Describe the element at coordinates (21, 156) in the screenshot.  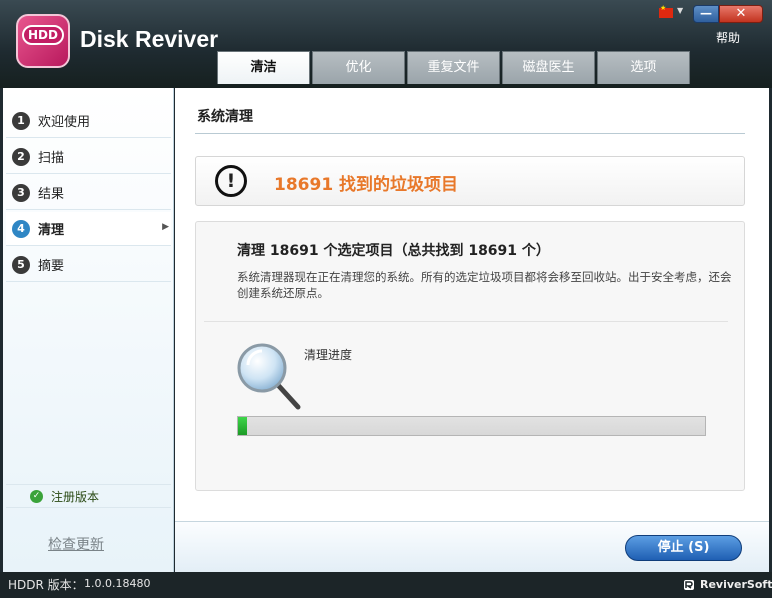
I see `step-number-badge: 2` at that location.